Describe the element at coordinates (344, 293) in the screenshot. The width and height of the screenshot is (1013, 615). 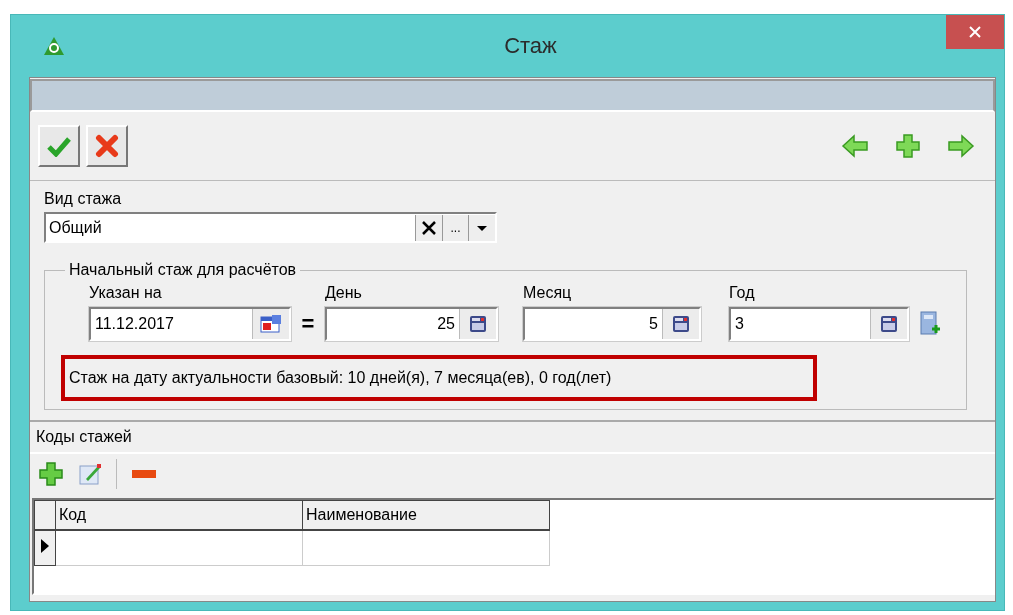
I see `field-label: День` at that location.